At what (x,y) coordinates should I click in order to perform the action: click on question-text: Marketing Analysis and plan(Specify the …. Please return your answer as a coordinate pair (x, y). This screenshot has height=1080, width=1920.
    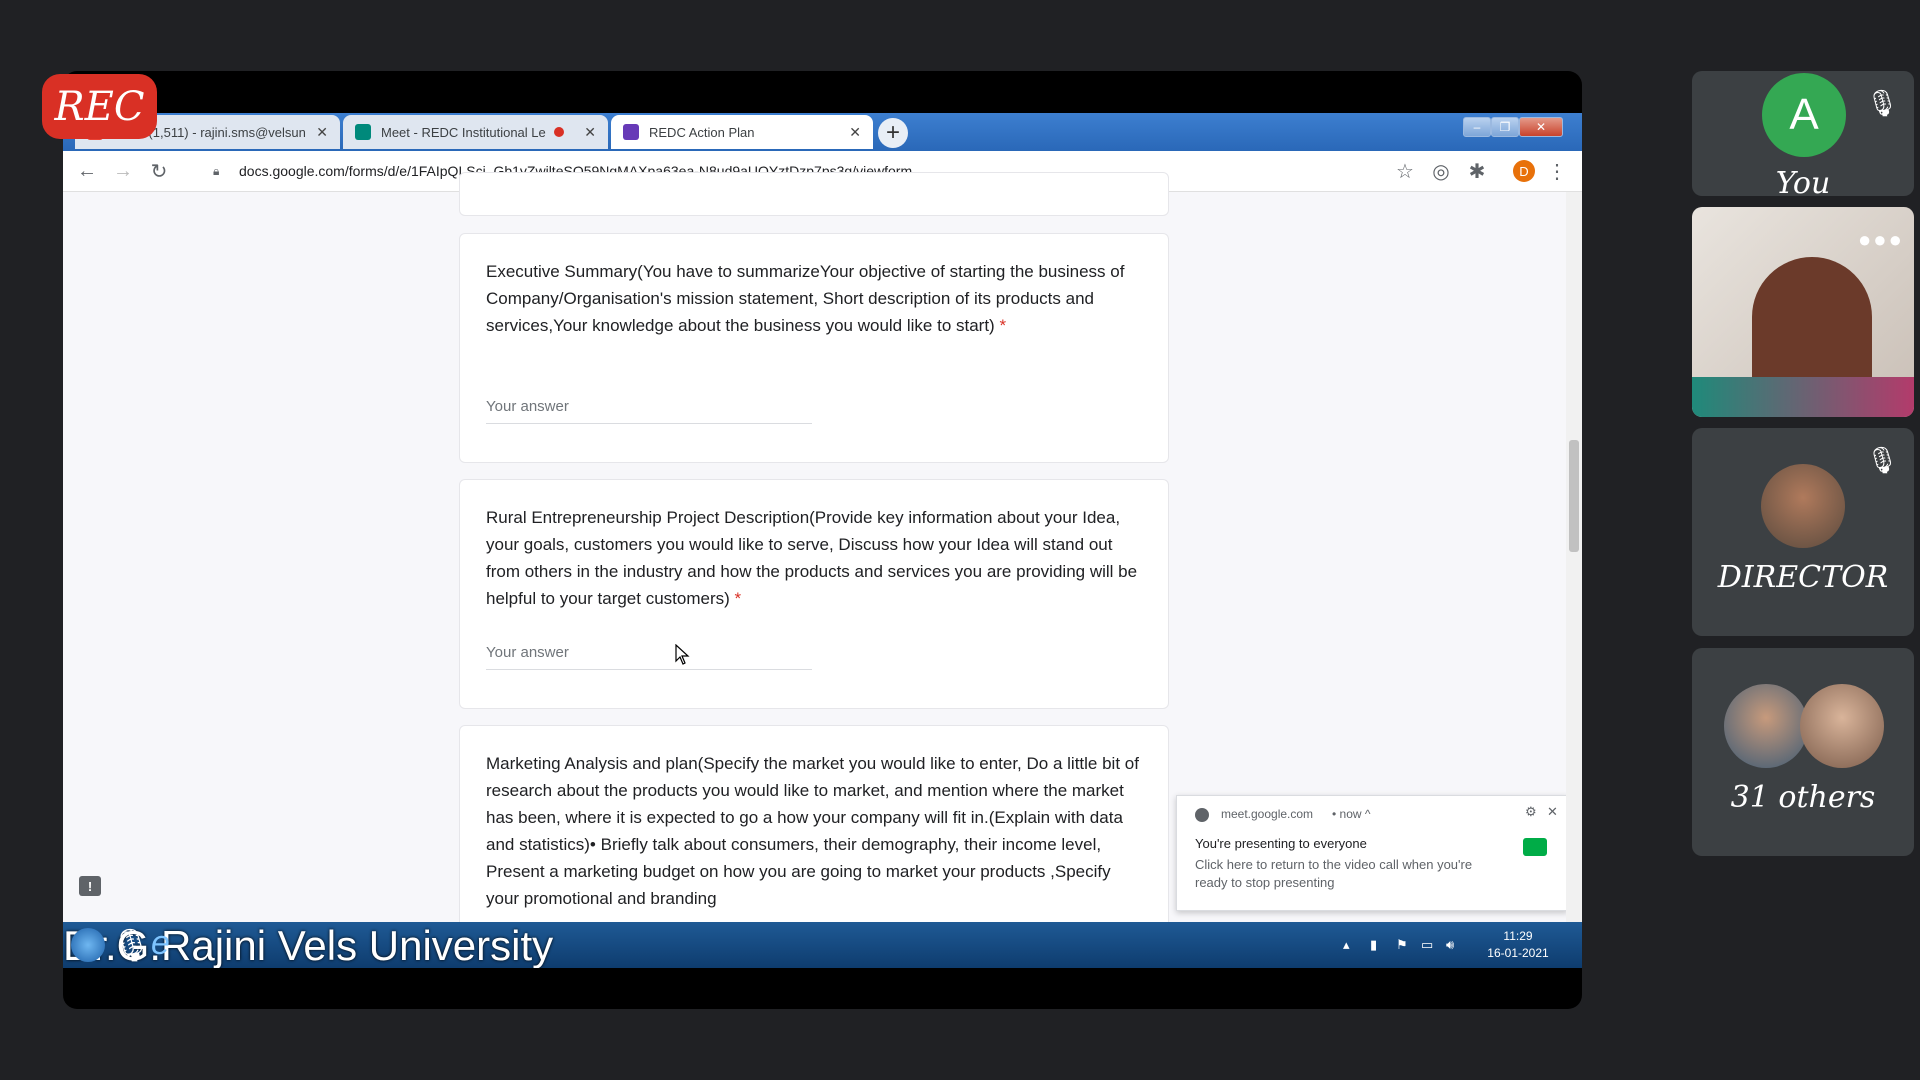
    Looking at the image, I should click on (812, 831).